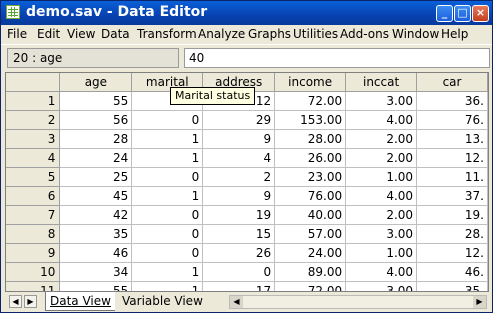 Image resolution: width=493 pixels, height=313 pixels. I want to click on menu-file: File, so click(17, 34).